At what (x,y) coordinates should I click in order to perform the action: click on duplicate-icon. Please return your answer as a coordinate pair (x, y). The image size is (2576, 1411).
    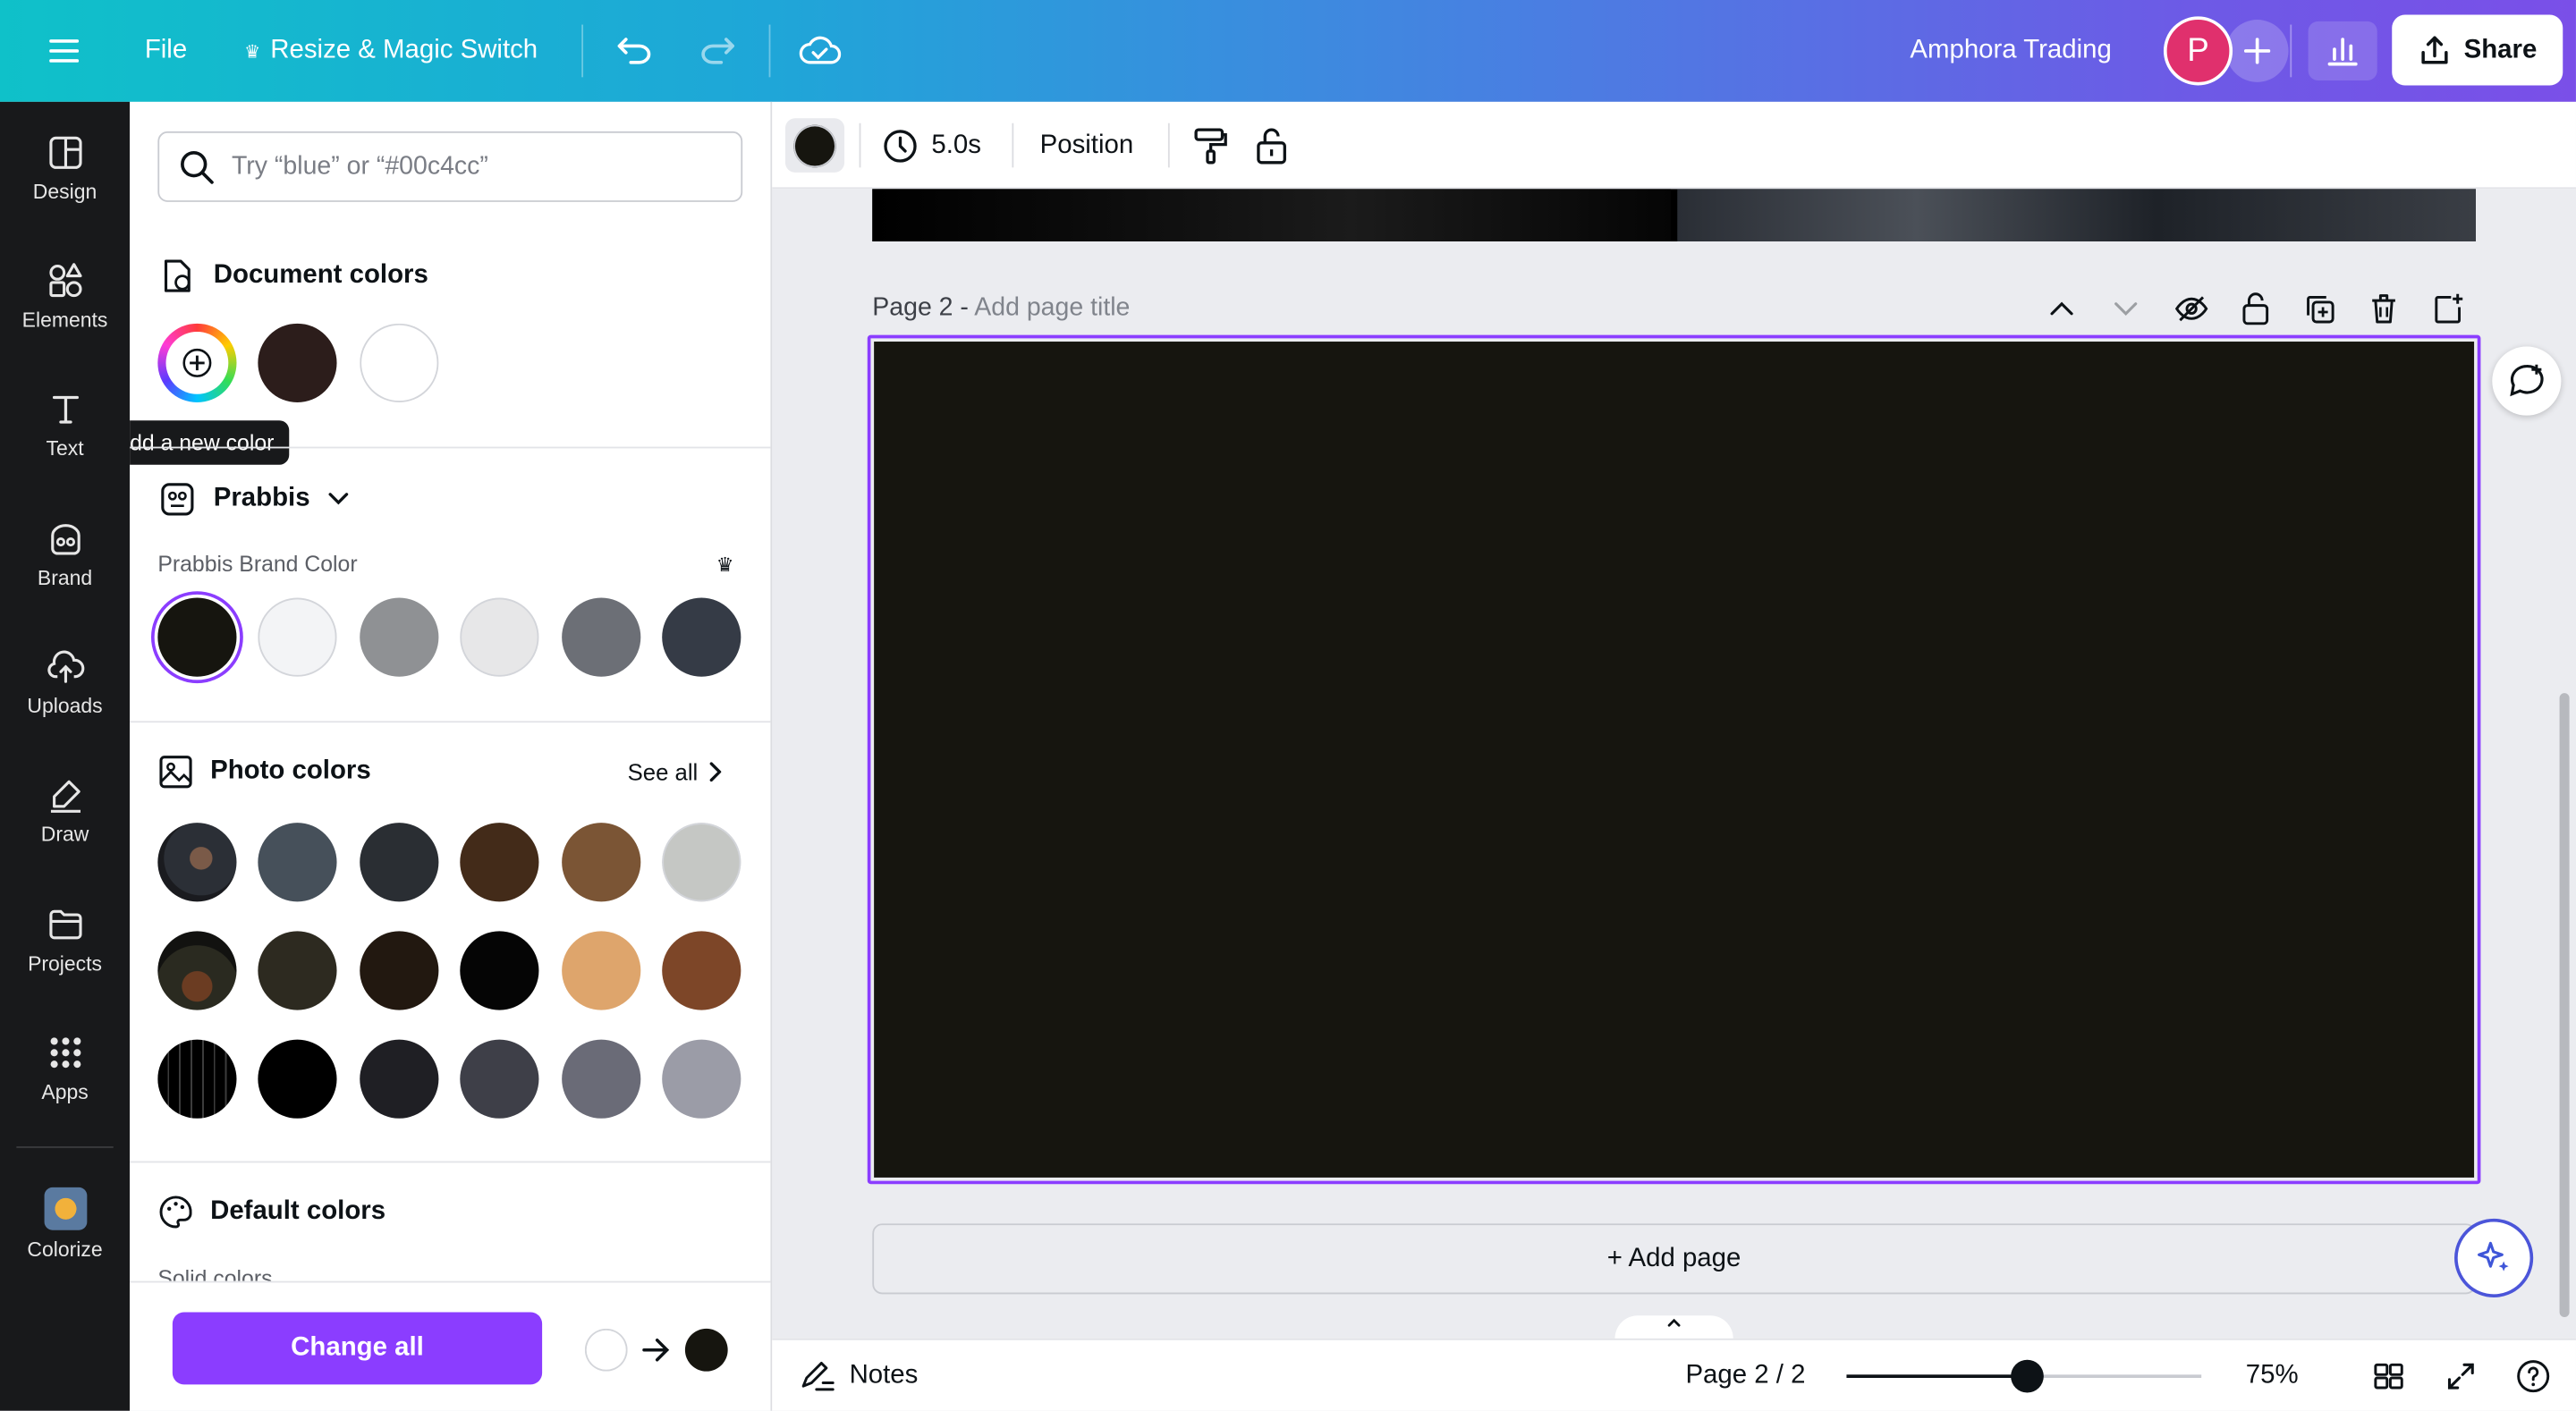
    Looking at the image, I should click on (2319, 309).